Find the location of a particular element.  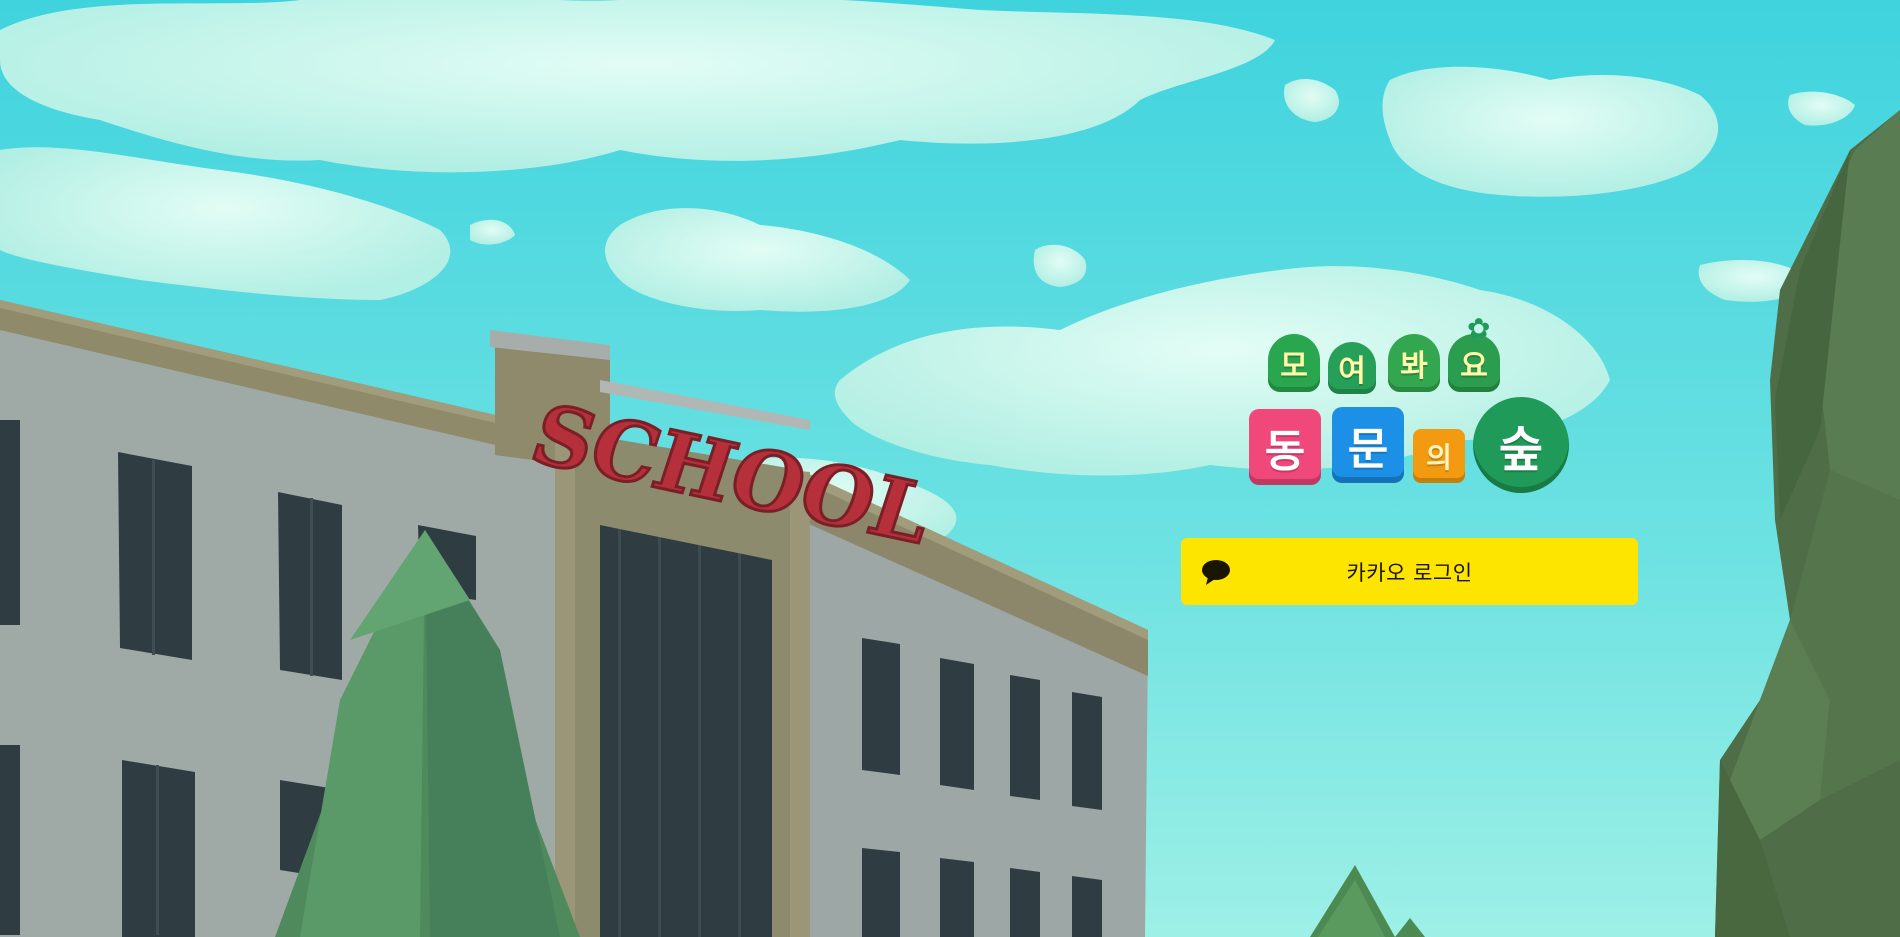

game-logo: 모 여 봐 요 ✿ 동 문 의 숲 is located at coordinates (1410, 404).